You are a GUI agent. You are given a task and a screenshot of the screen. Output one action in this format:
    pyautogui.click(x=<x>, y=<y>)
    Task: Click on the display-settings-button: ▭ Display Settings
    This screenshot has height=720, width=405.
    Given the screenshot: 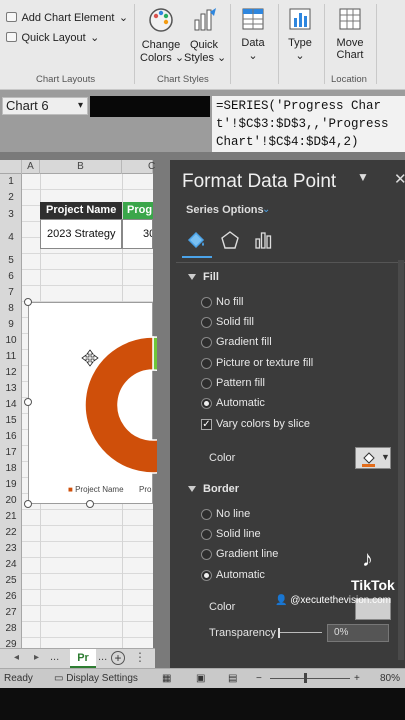 What is the action you would take?
    pyautogui.click(x=96, y=678)
    